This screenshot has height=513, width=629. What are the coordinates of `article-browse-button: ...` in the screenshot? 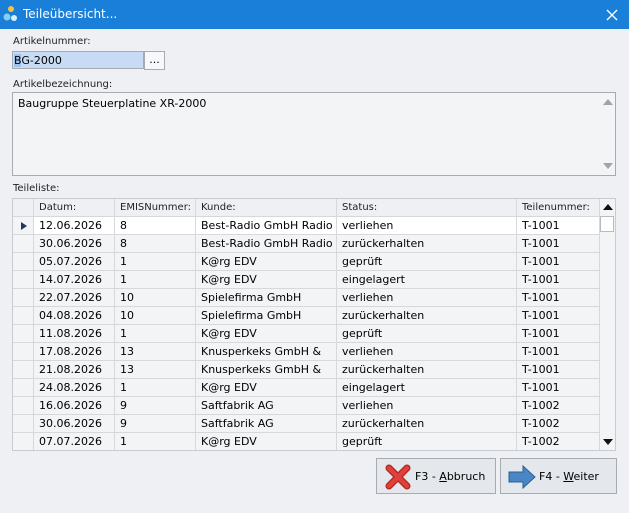 It's located at (154, 60).